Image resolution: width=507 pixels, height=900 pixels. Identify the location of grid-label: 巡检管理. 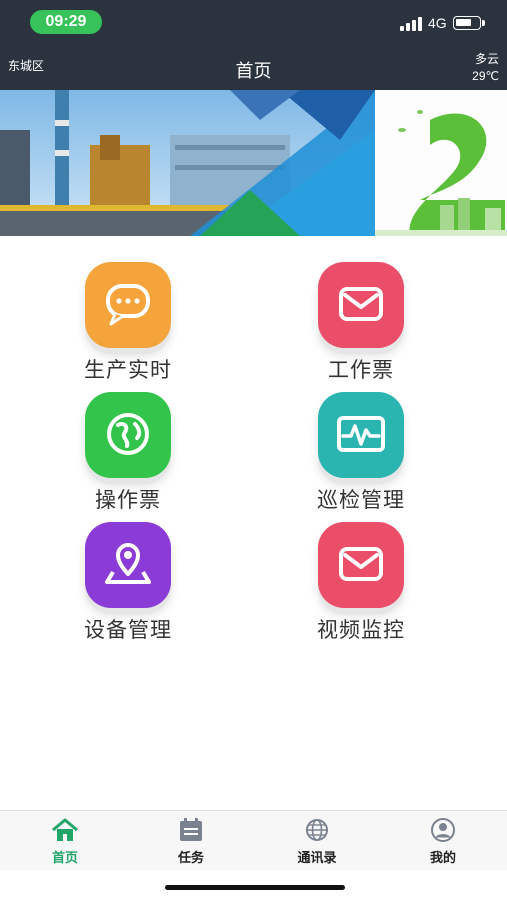
(361, 500).